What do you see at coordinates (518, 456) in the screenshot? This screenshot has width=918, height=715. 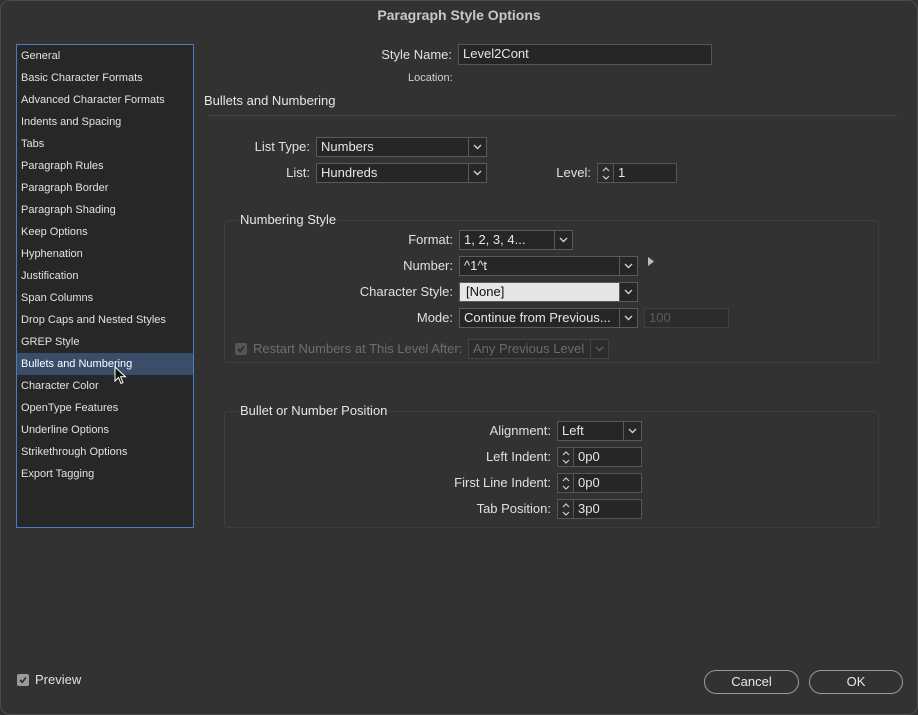 I see `left-indent-label: Left Indent:` at bounding box center [518, 456].